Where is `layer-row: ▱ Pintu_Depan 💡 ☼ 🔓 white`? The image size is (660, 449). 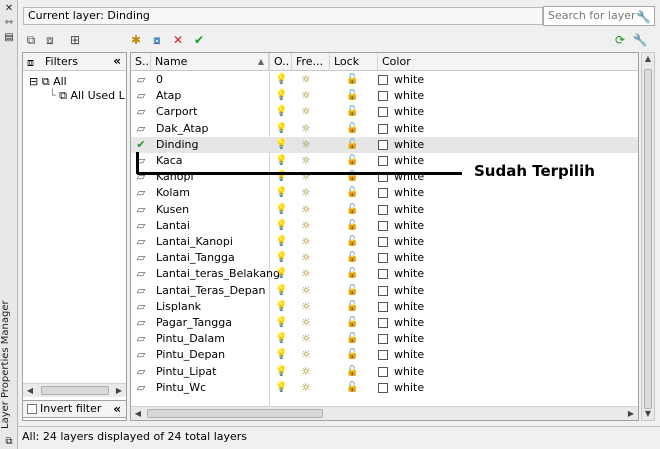 layer-row: ▱ Pintu_Depan 💡 ☼ 🔓 white is located at coordinates (384, 355).